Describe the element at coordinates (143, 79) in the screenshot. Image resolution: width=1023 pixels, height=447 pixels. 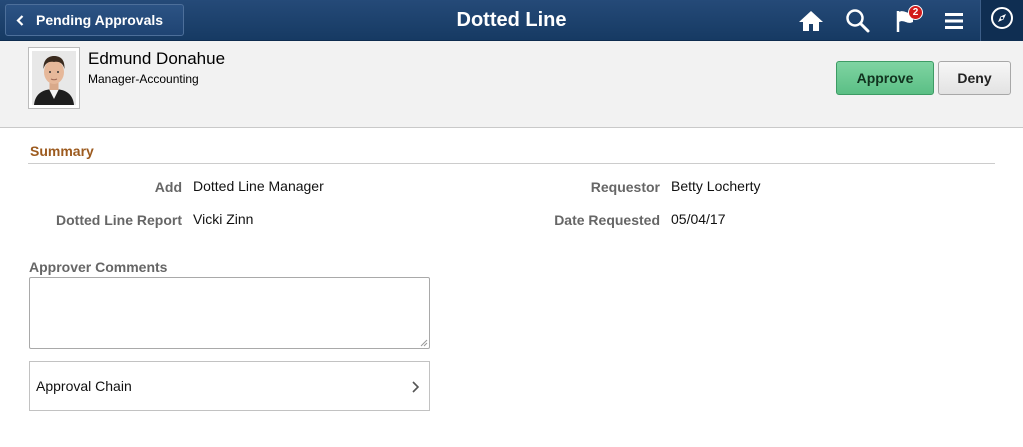
I see `employee-job-title: Manager-Accounting` at that location.